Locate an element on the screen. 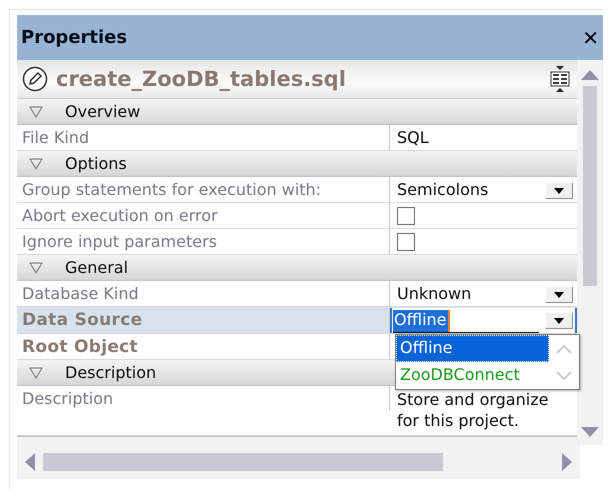 This screenshot has height=498, width=612. property-label: Root Object is located at coordinates (203, 346).